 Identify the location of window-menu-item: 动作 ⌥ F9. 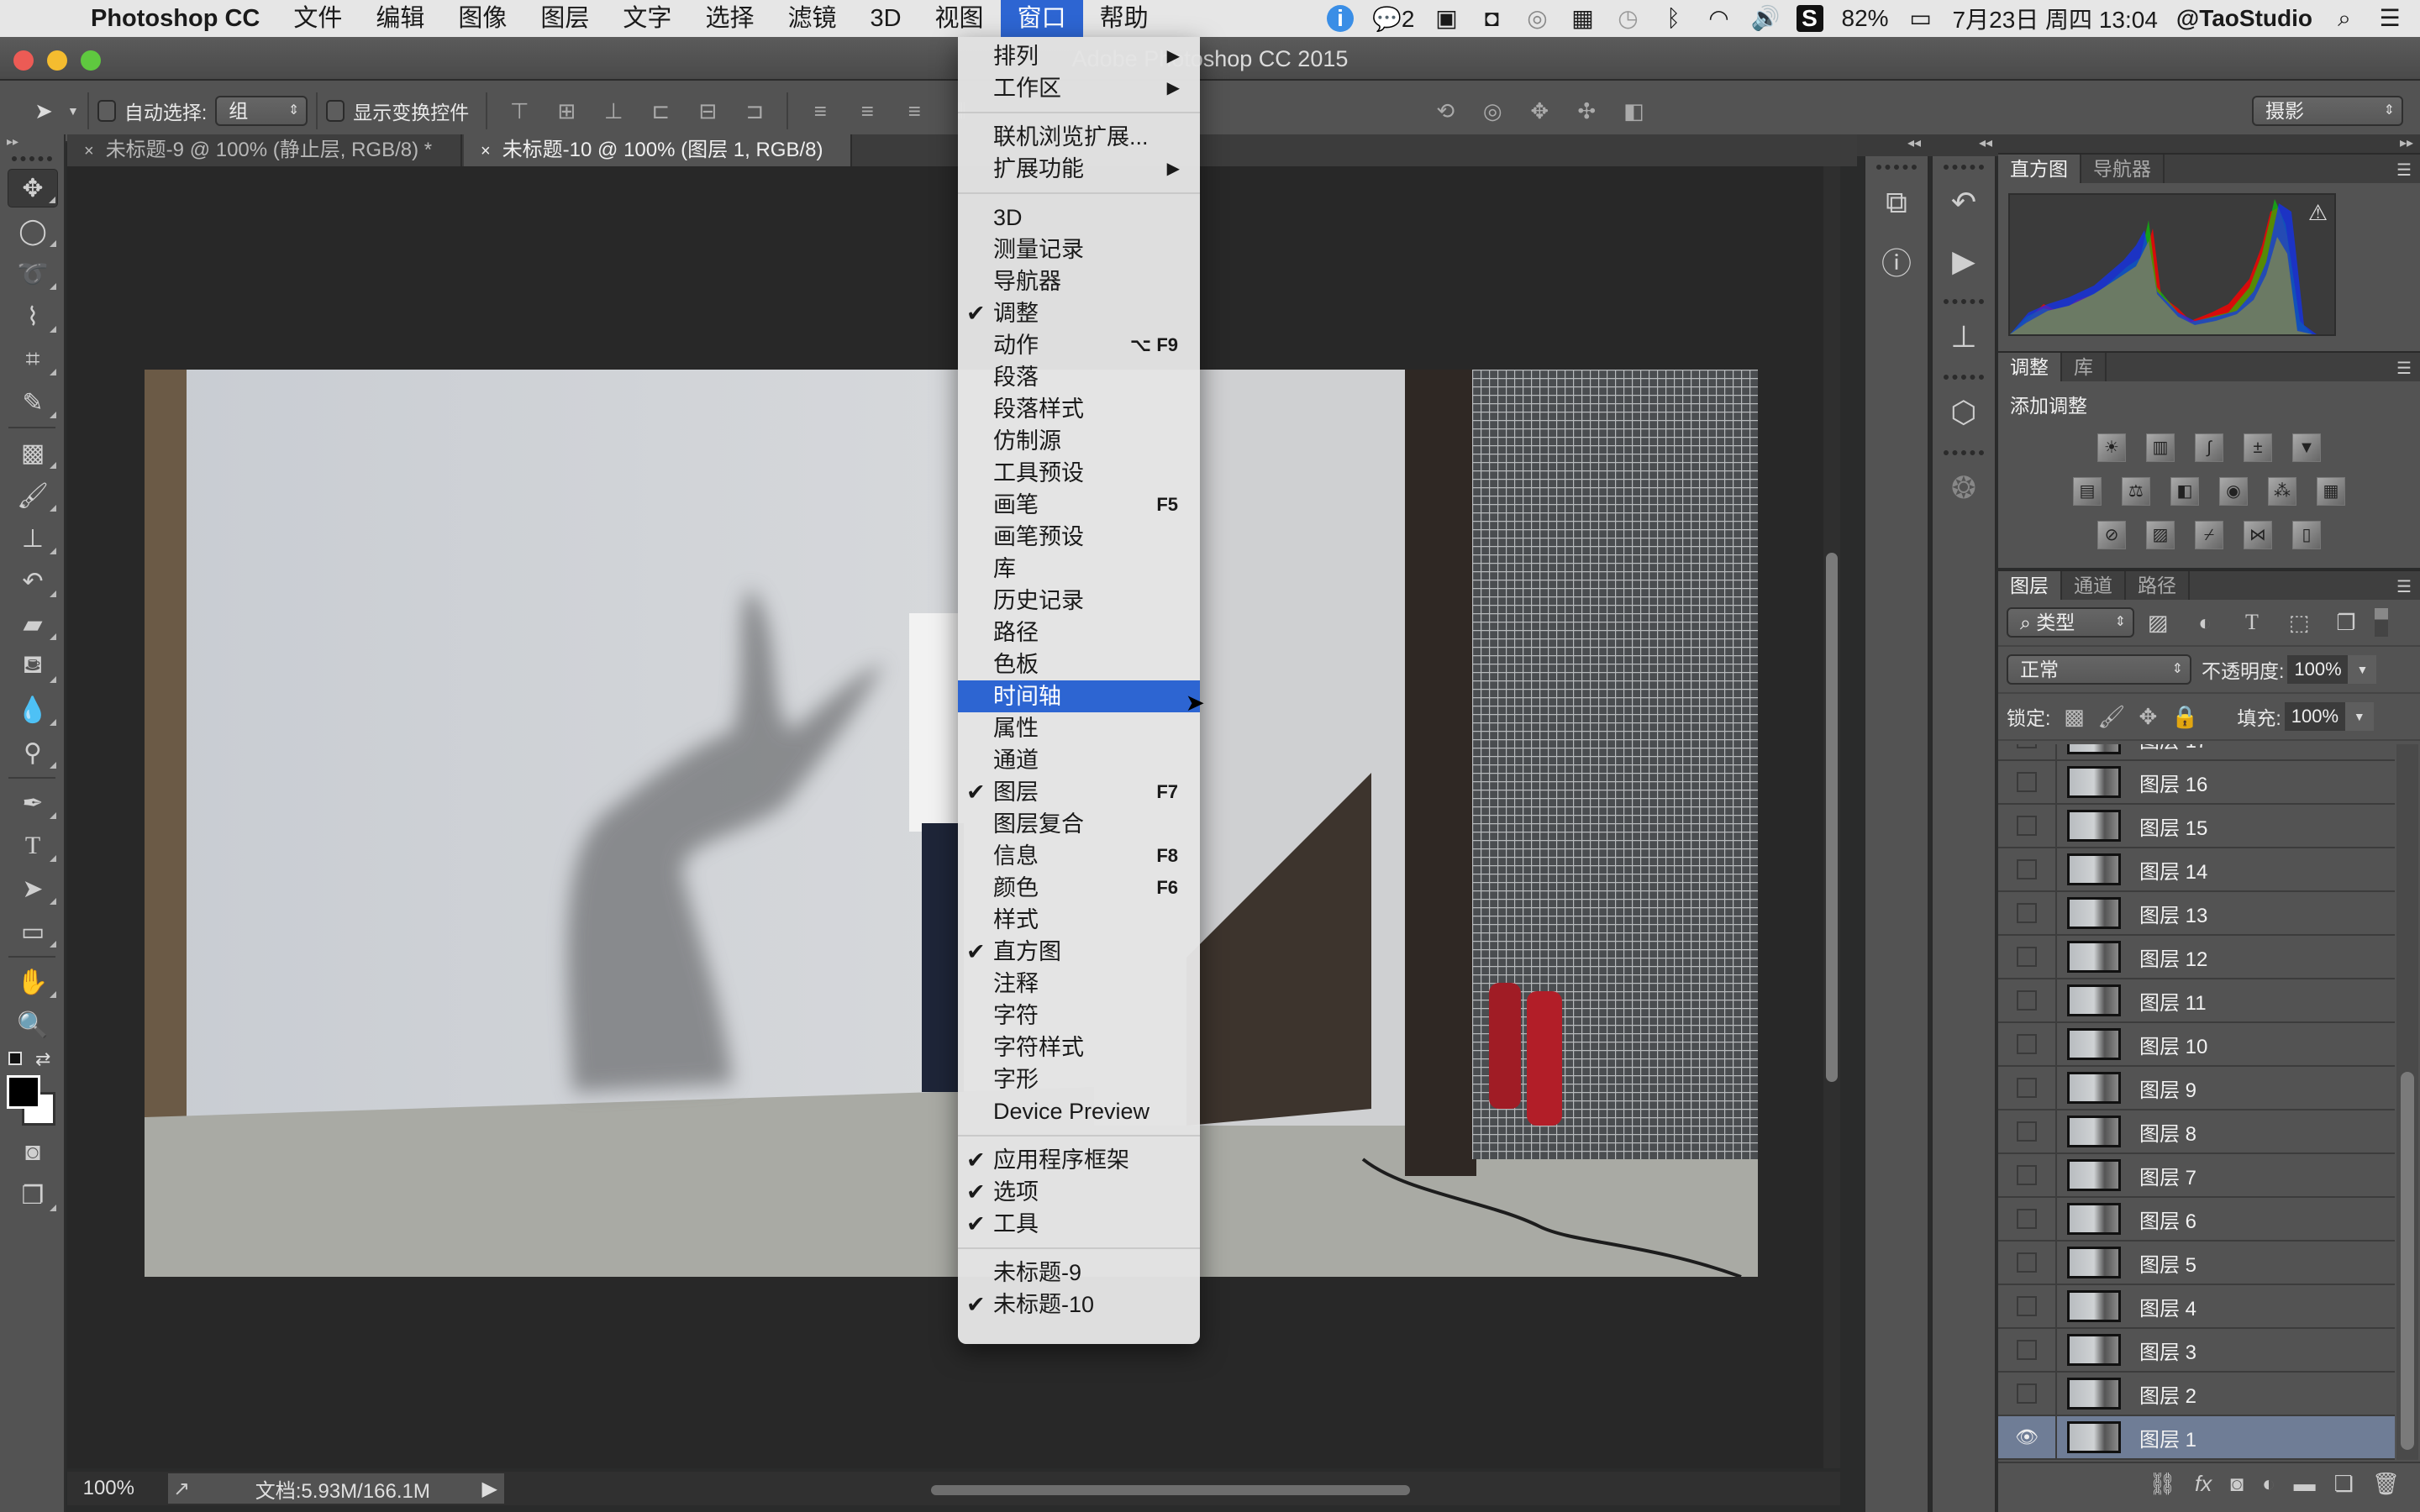
(1079, 345).